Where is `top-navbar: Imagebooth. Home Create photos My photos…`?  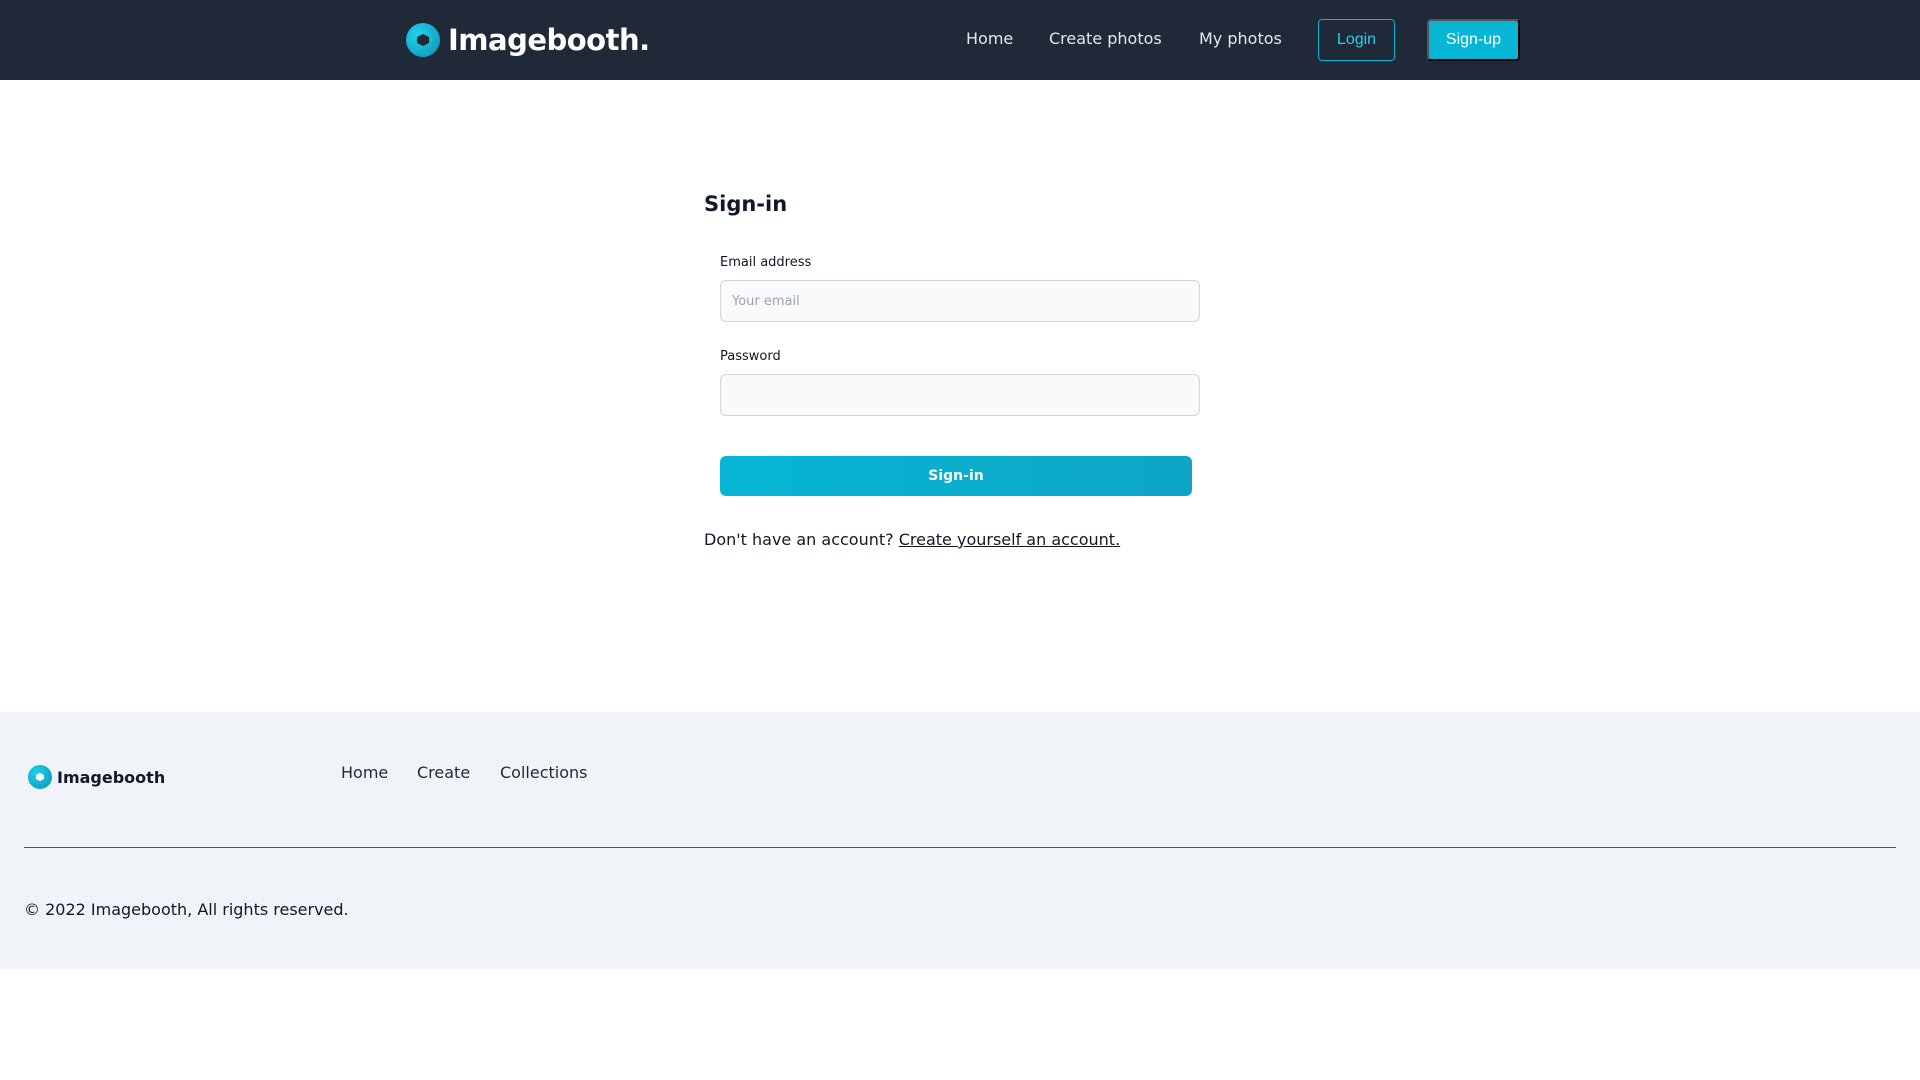 top-navbar: Imagebooth. Home Create photos My photos… is located at coordinates (960, 40).